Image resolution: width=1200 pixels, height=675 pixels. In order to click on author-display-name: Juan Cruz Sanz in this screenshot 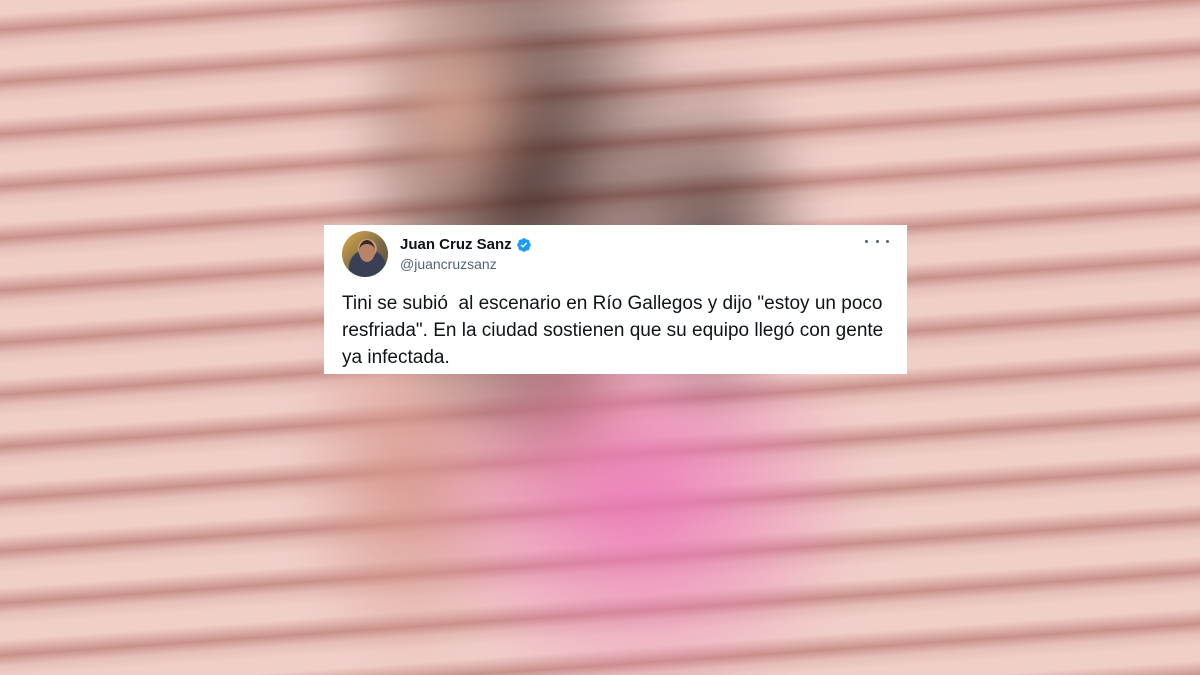, I will do `click(456, 244)`.